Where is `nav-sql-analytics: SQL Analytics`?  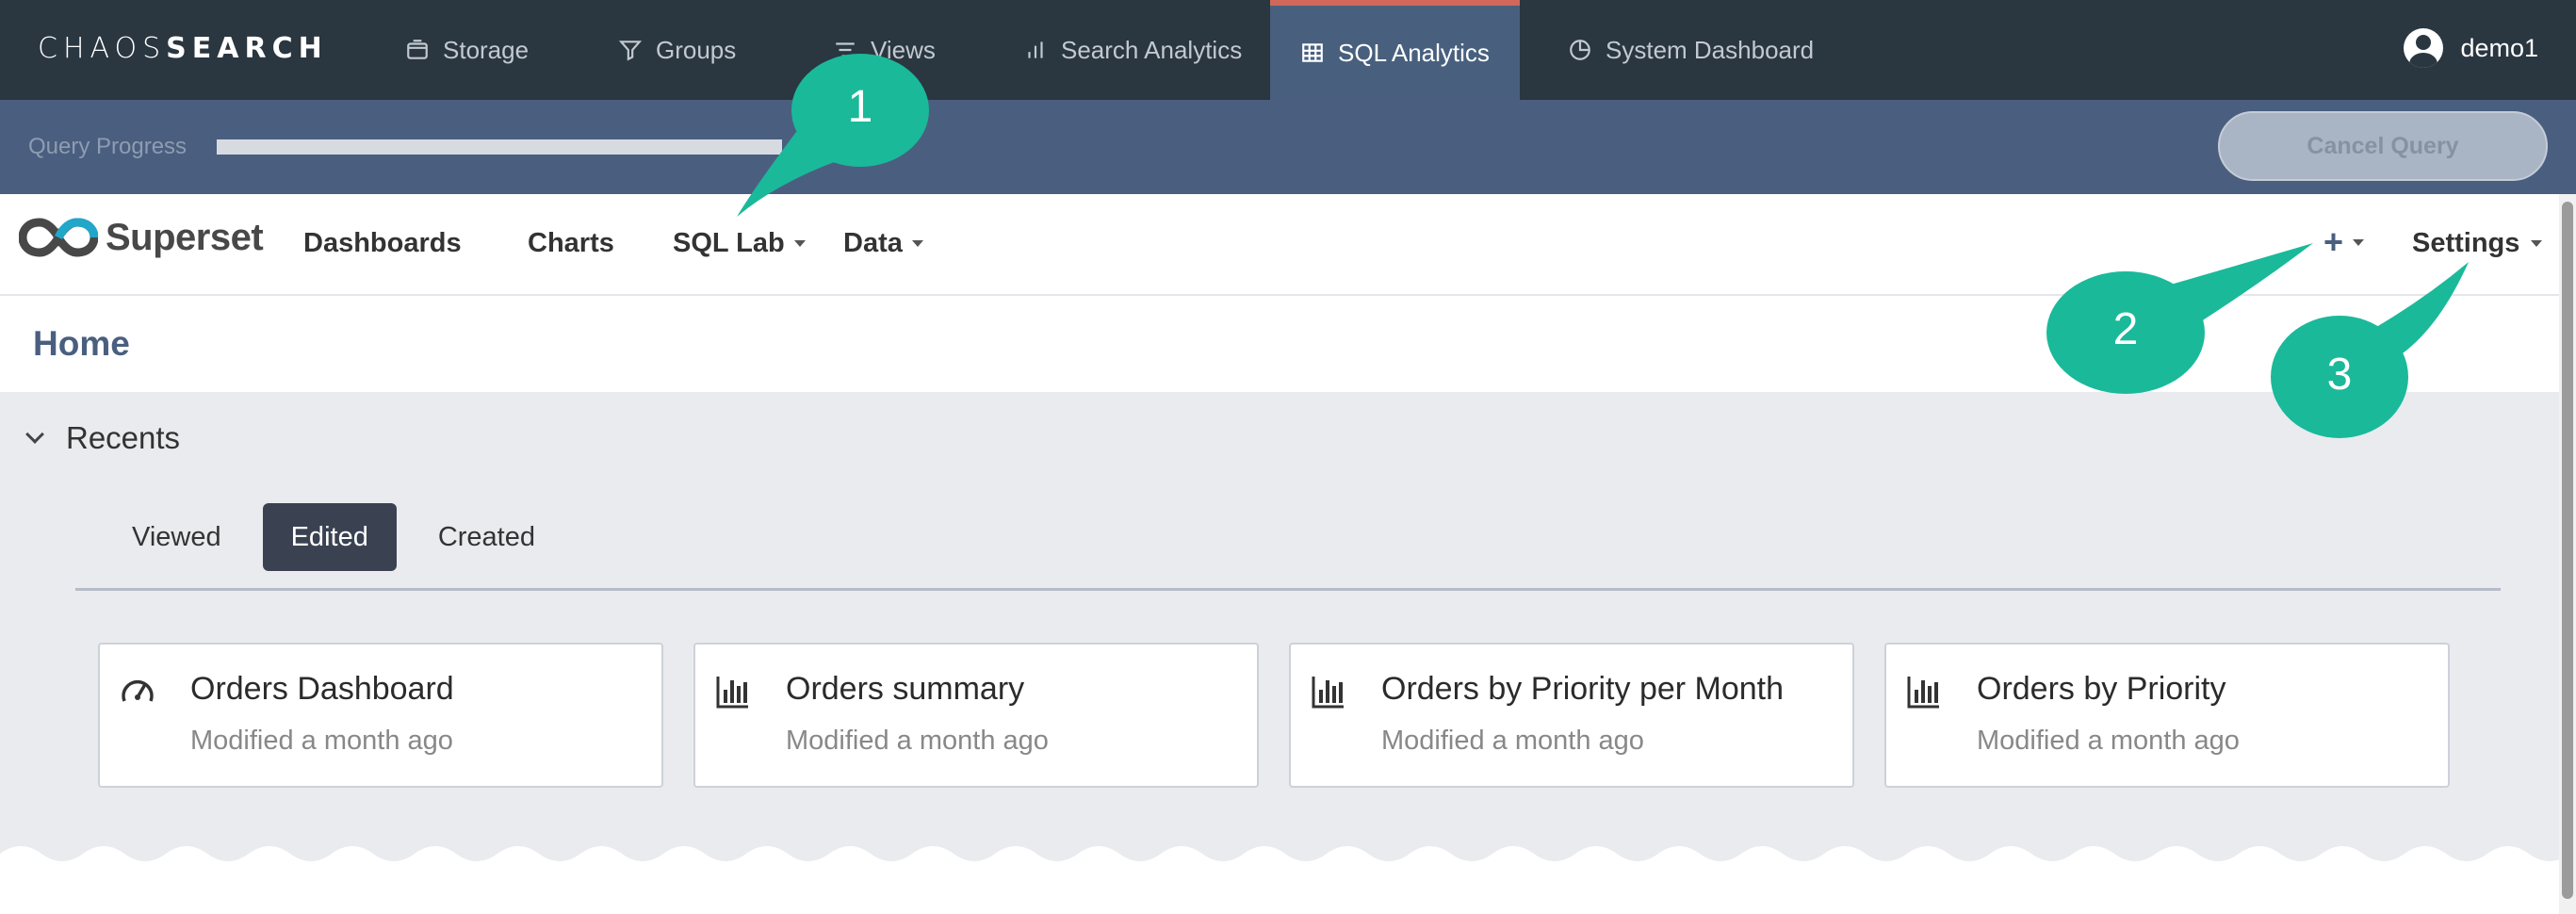 nav-sql-analytics: SQL Analytics is located at coordinates (1395, 50).